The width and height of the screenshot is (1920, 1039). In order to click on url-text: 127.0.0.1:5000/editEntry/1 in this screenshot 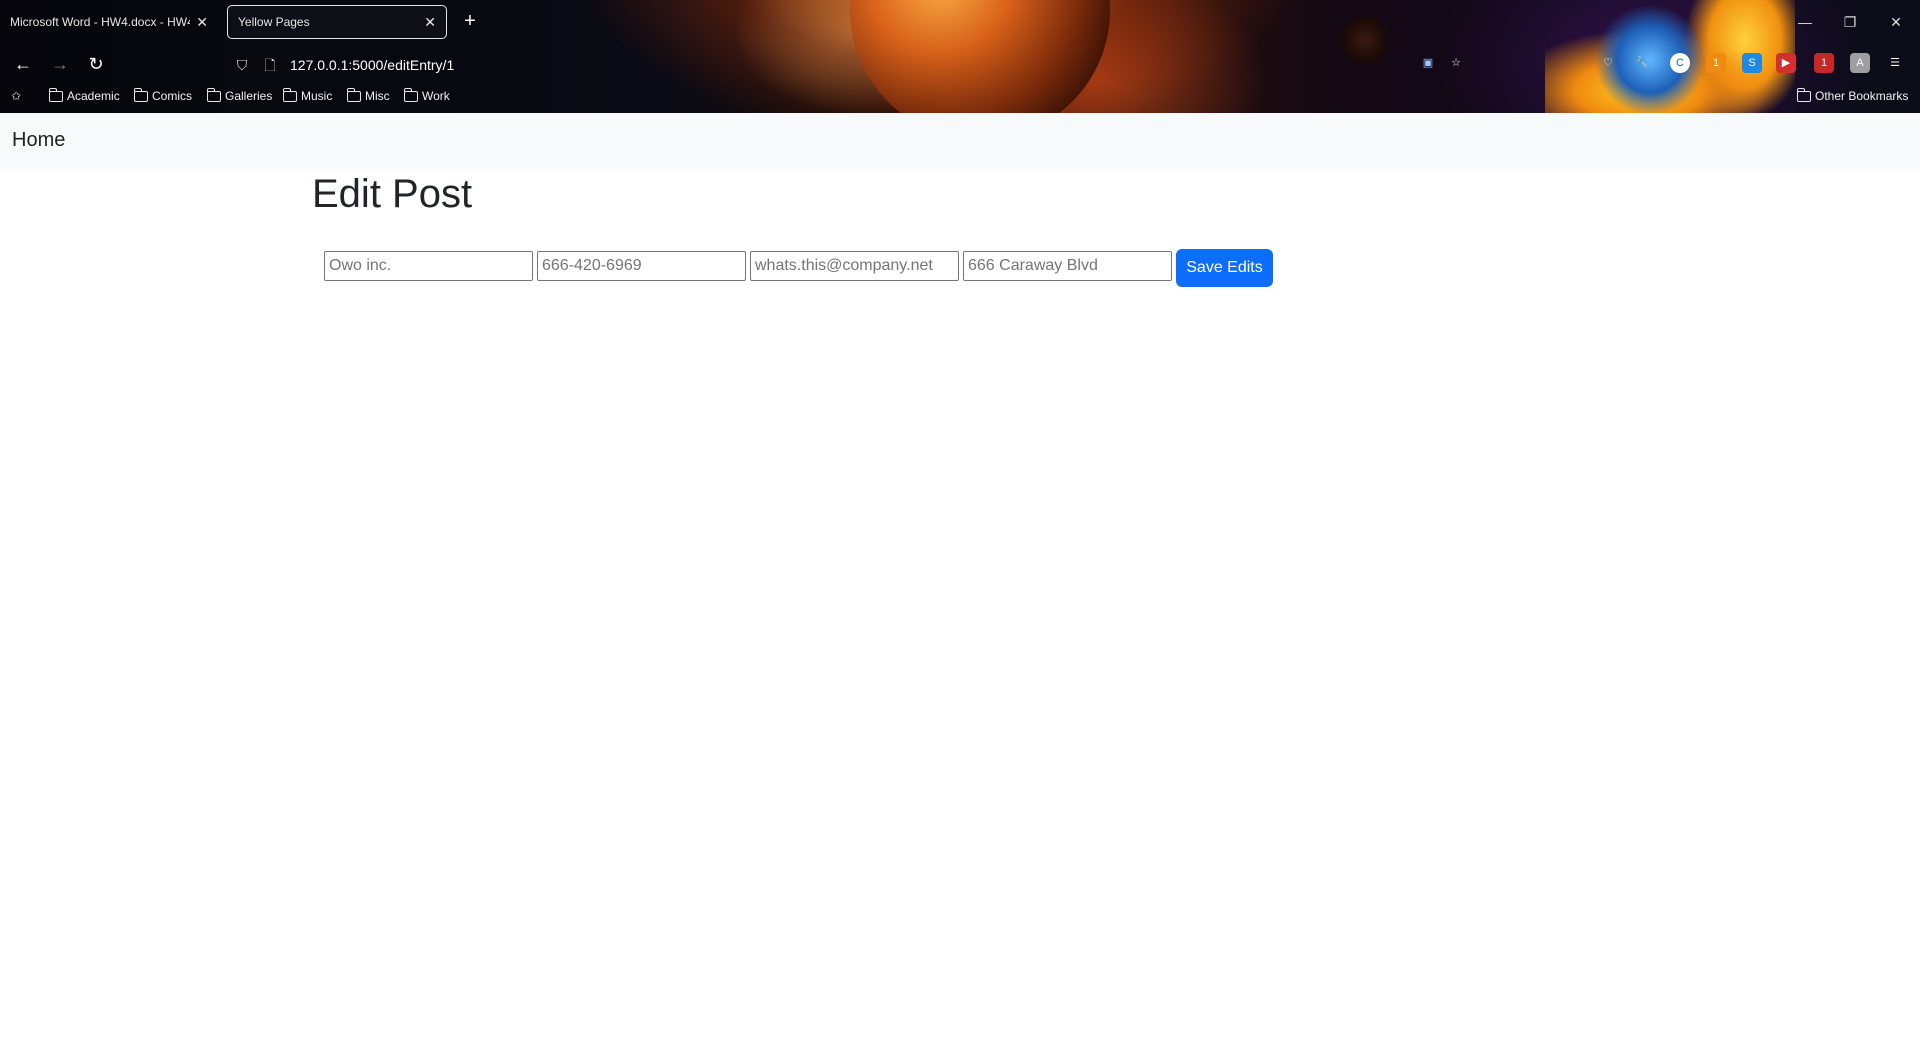, I will do `click(372, 65)`.